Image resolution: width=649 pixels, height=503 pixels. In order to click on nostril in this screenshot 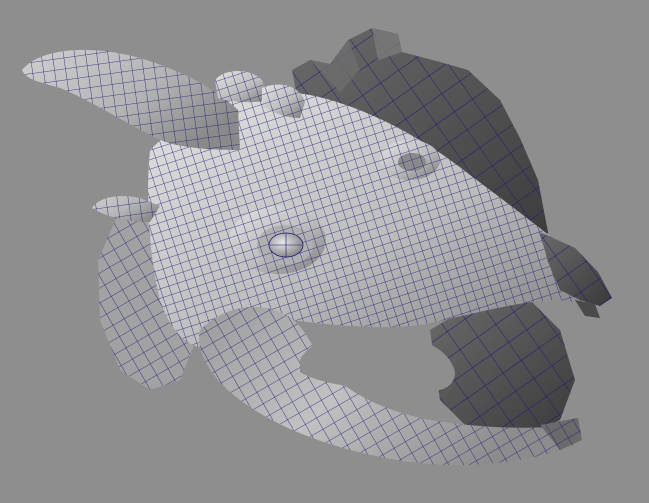, I will do `click(410, 160)`.